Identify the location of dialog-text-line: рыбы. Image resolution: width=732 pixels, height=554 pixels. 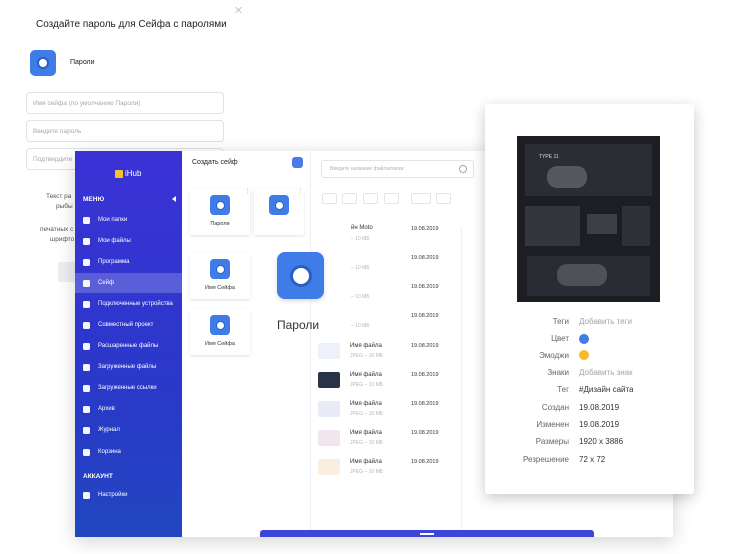
(64, 206).